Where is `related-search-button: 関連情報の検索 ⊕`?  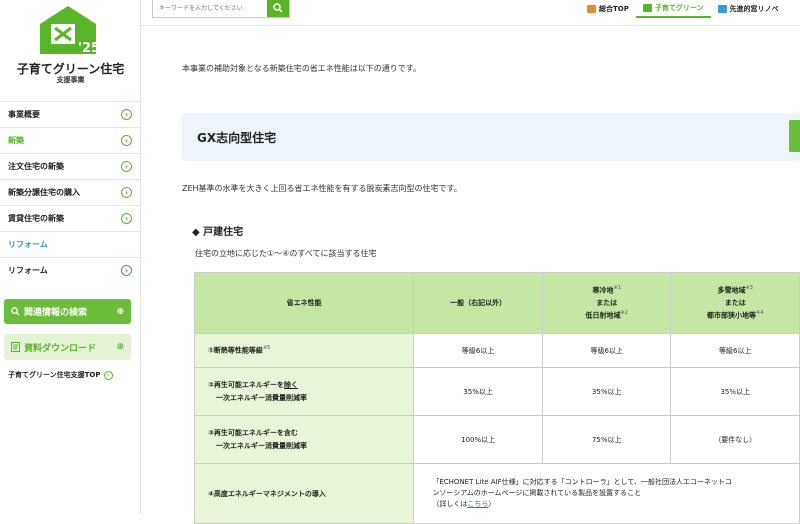
related-search-button: 関連情報の検索 ⊕ is located at coordinates (67, 311).